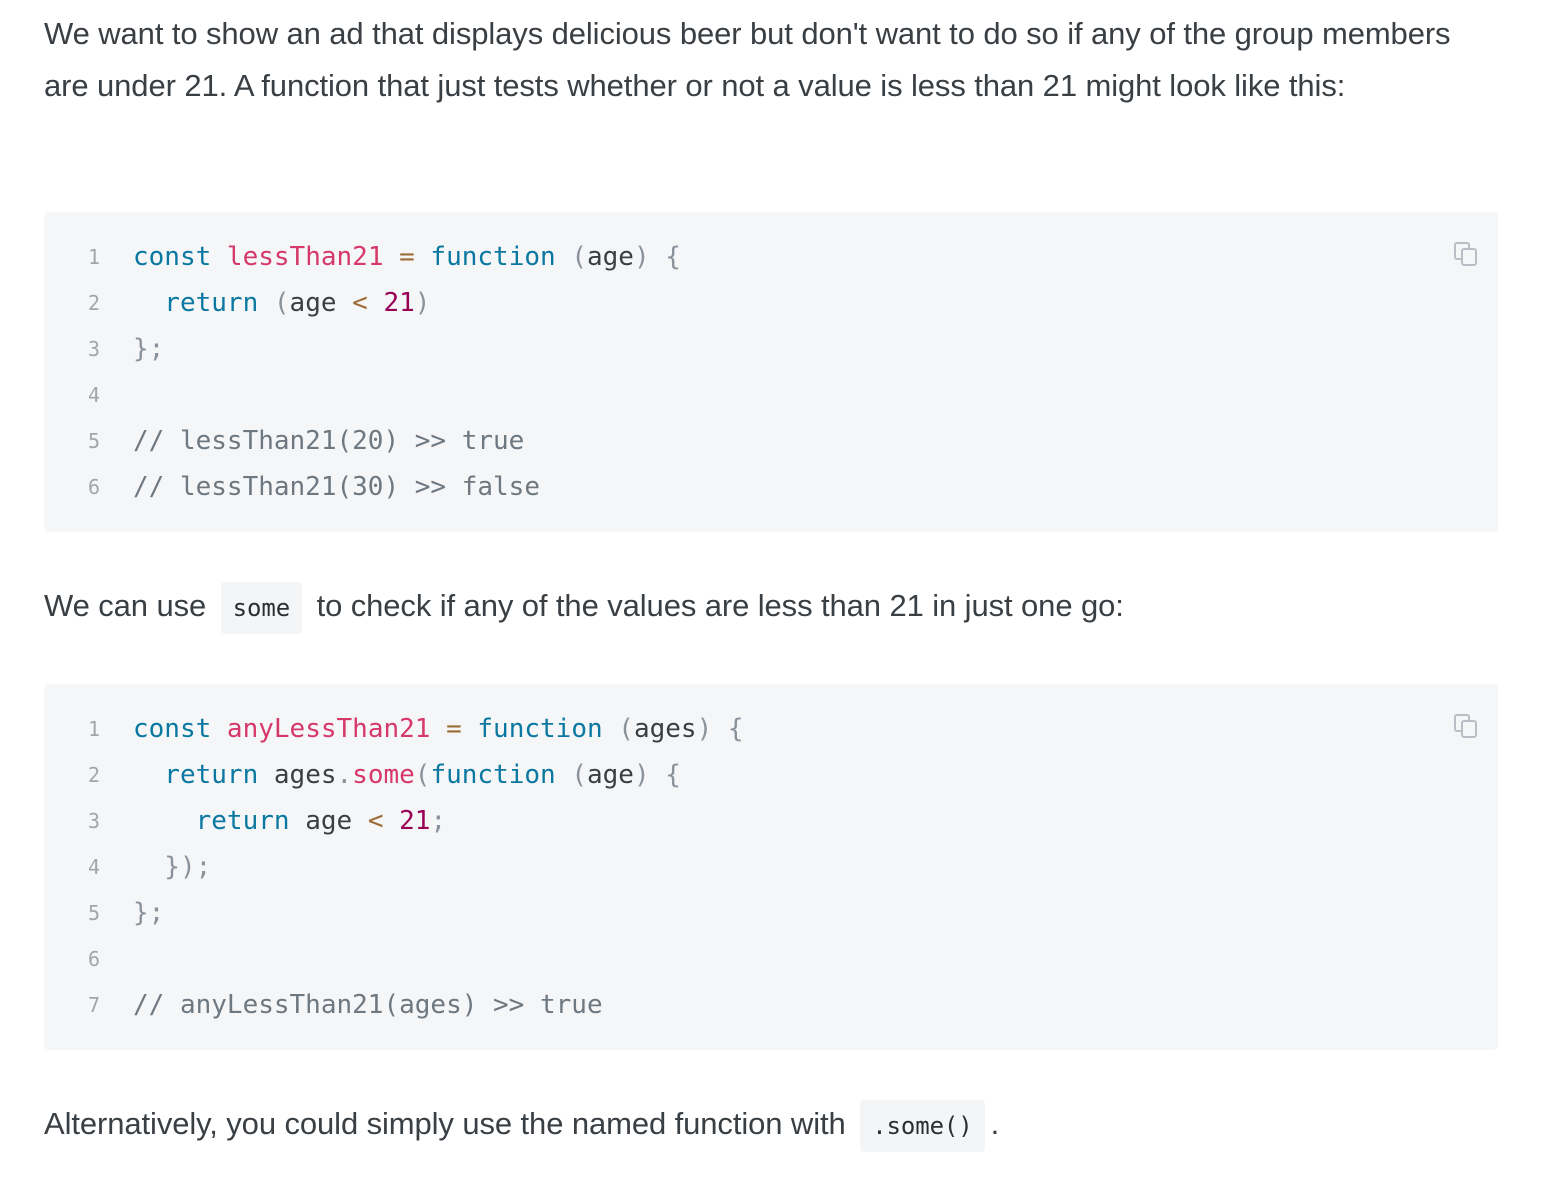 This screenshot has height=1202, width=1552. Describe the element at coordinates (261, 608) in the screenshot. I see `inline-code-some: some` at that location.